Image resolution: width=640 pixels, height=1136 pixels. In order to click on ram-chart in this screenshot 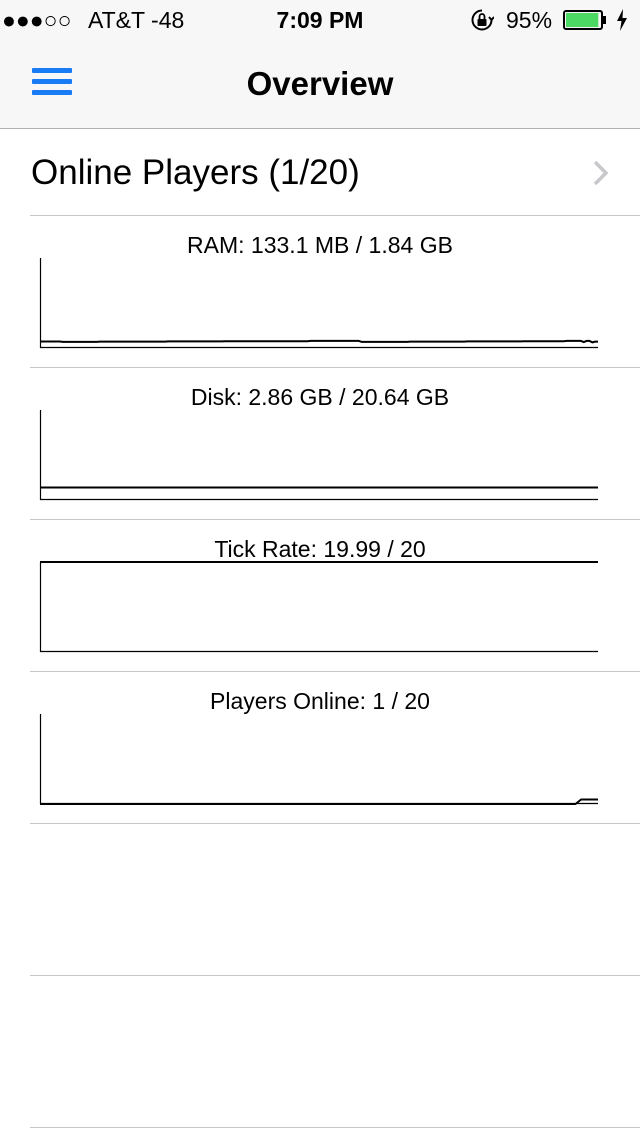, I will do `click(318, 303)`.